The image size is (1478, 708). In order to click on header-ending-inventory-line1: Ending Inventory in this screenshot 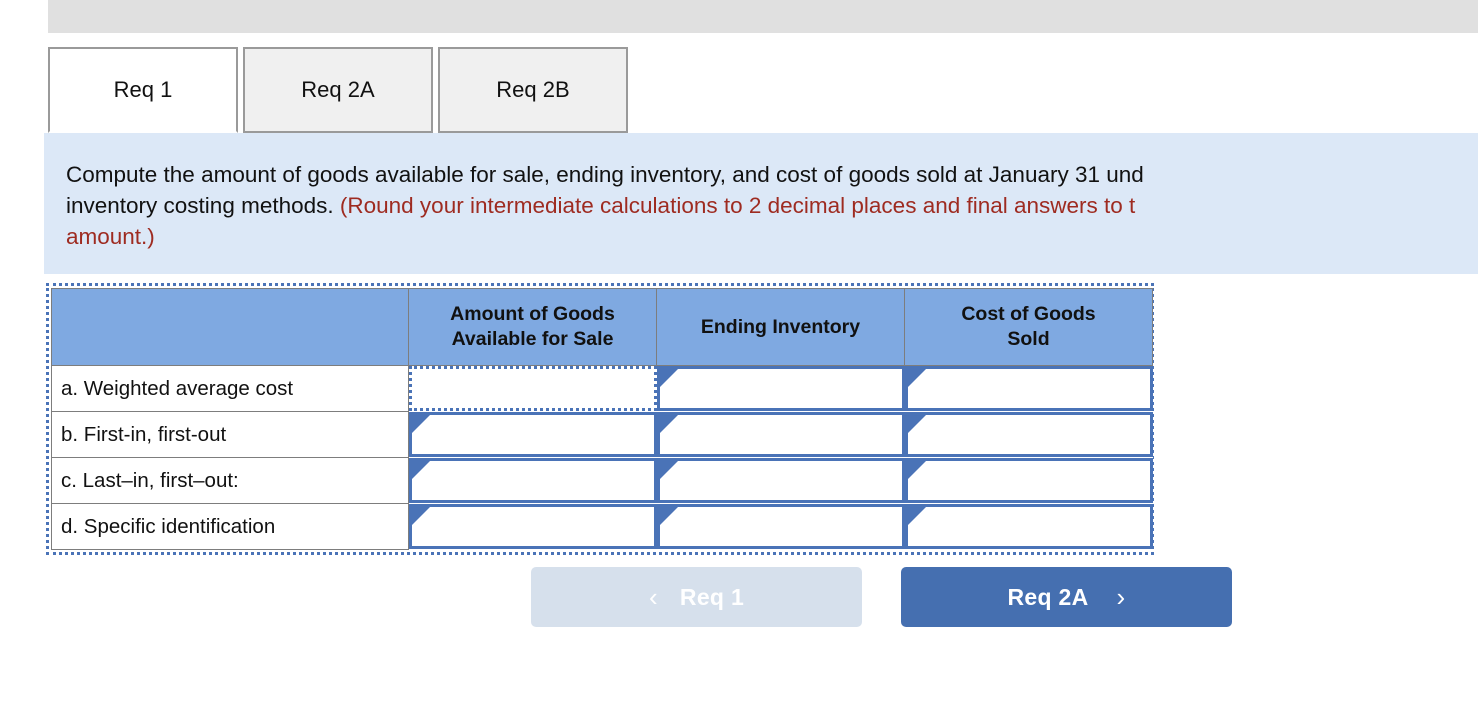, I will do `click(780, 326)`.